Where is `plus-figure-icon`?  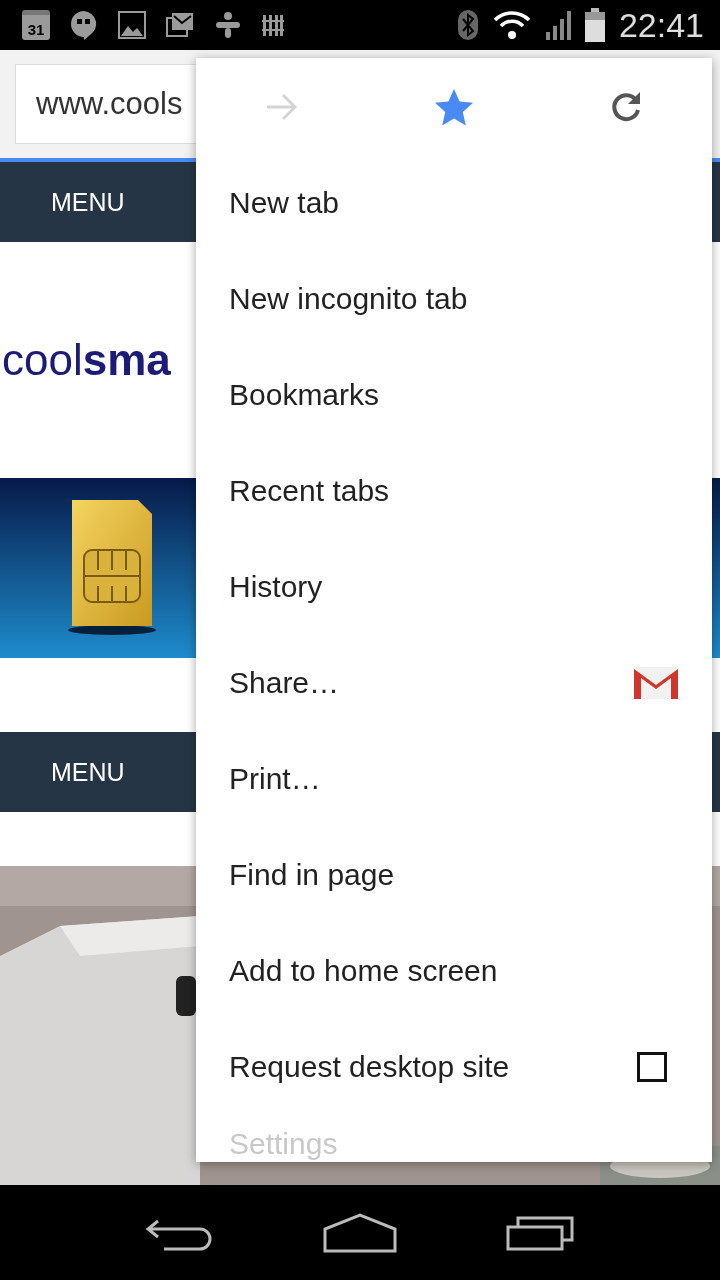 plus-figure-icon is located at coordinates (228, 25).